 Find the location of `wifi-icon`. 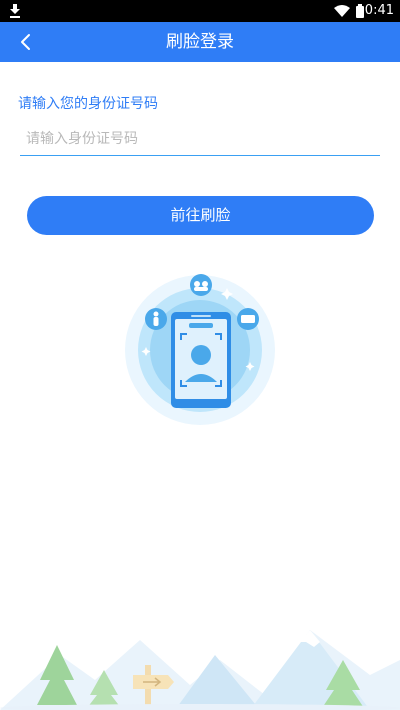

wifi-icon is located at coordinates (342, 11).